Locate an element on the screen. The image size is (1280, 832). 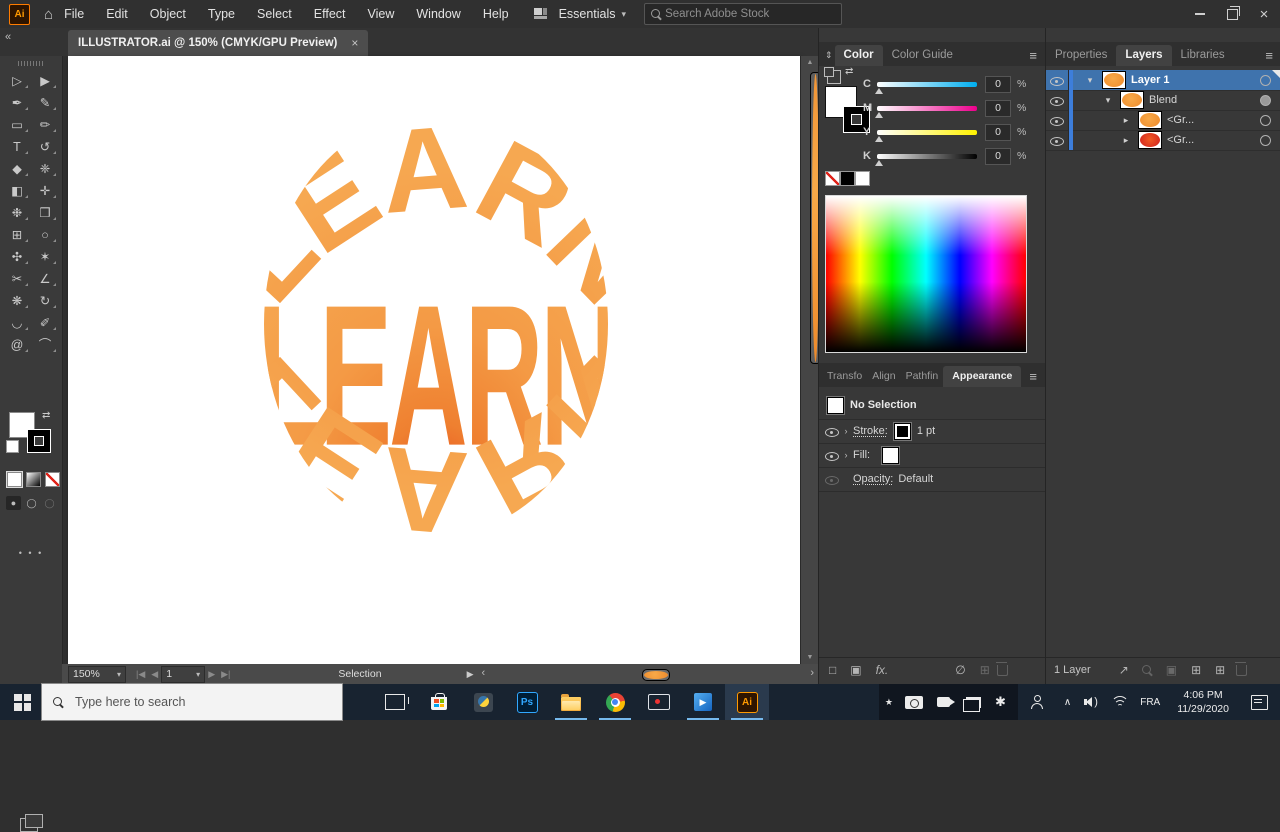
draw-behind-mode: ◯ is located at coordinates (31, 503).